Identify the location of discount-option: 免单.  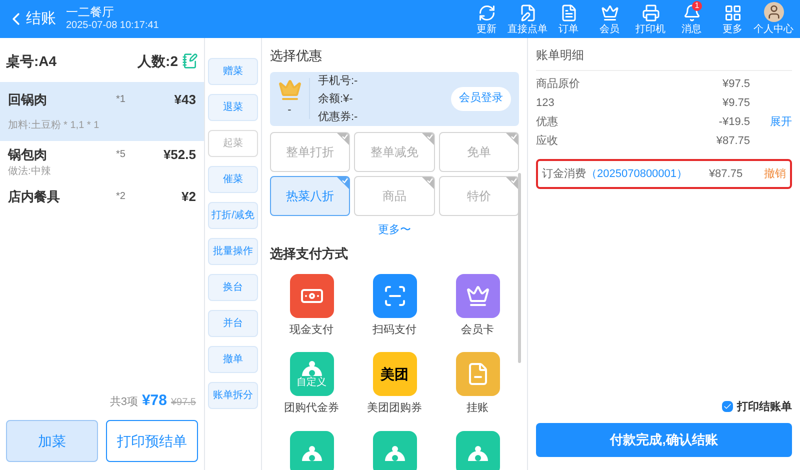
(478, 152).